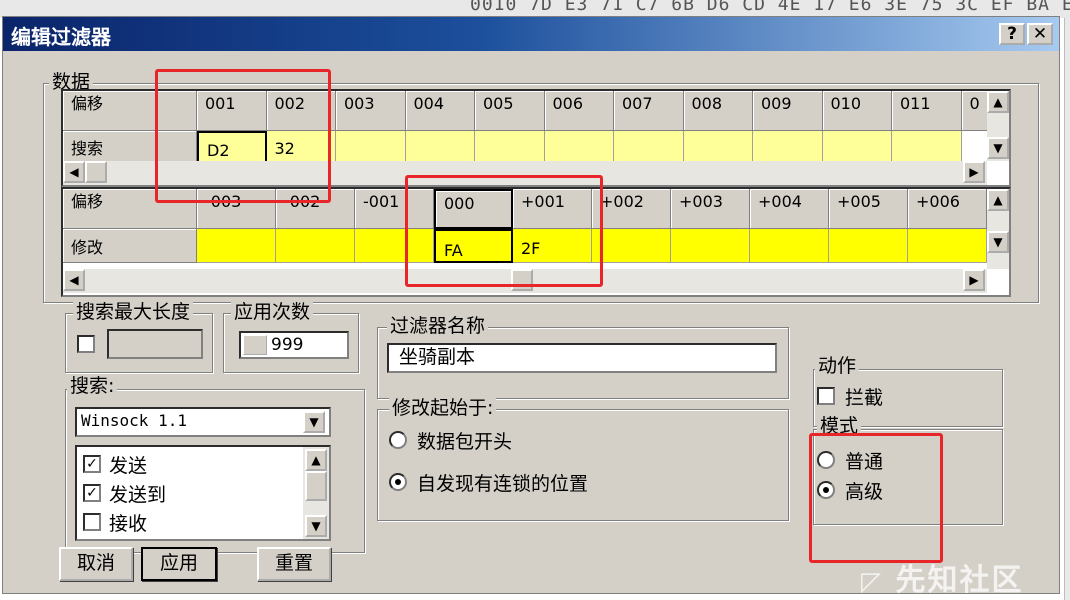 Image resolution: width=1070 pixels, height=600 pixels. What do you see at coordinates (531, 34) in the screenshot?
I see `title-bar: 编辑过滤器 ? ✕` at bounding box center [531, 34].